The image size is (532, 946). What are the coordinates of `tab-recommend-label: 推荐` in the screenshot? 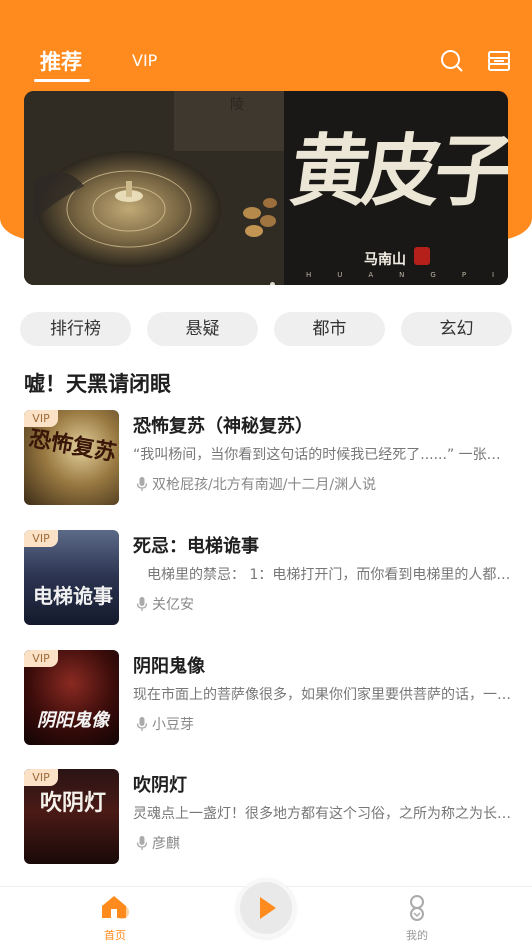 It's located at (61, 62).